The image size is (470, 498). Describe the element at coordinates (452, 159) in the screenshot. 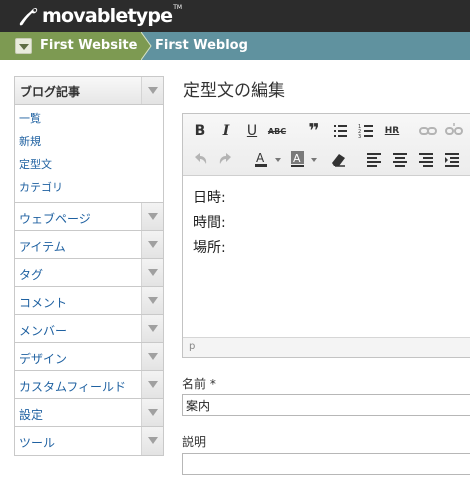

I see `indent-icon` at that location.